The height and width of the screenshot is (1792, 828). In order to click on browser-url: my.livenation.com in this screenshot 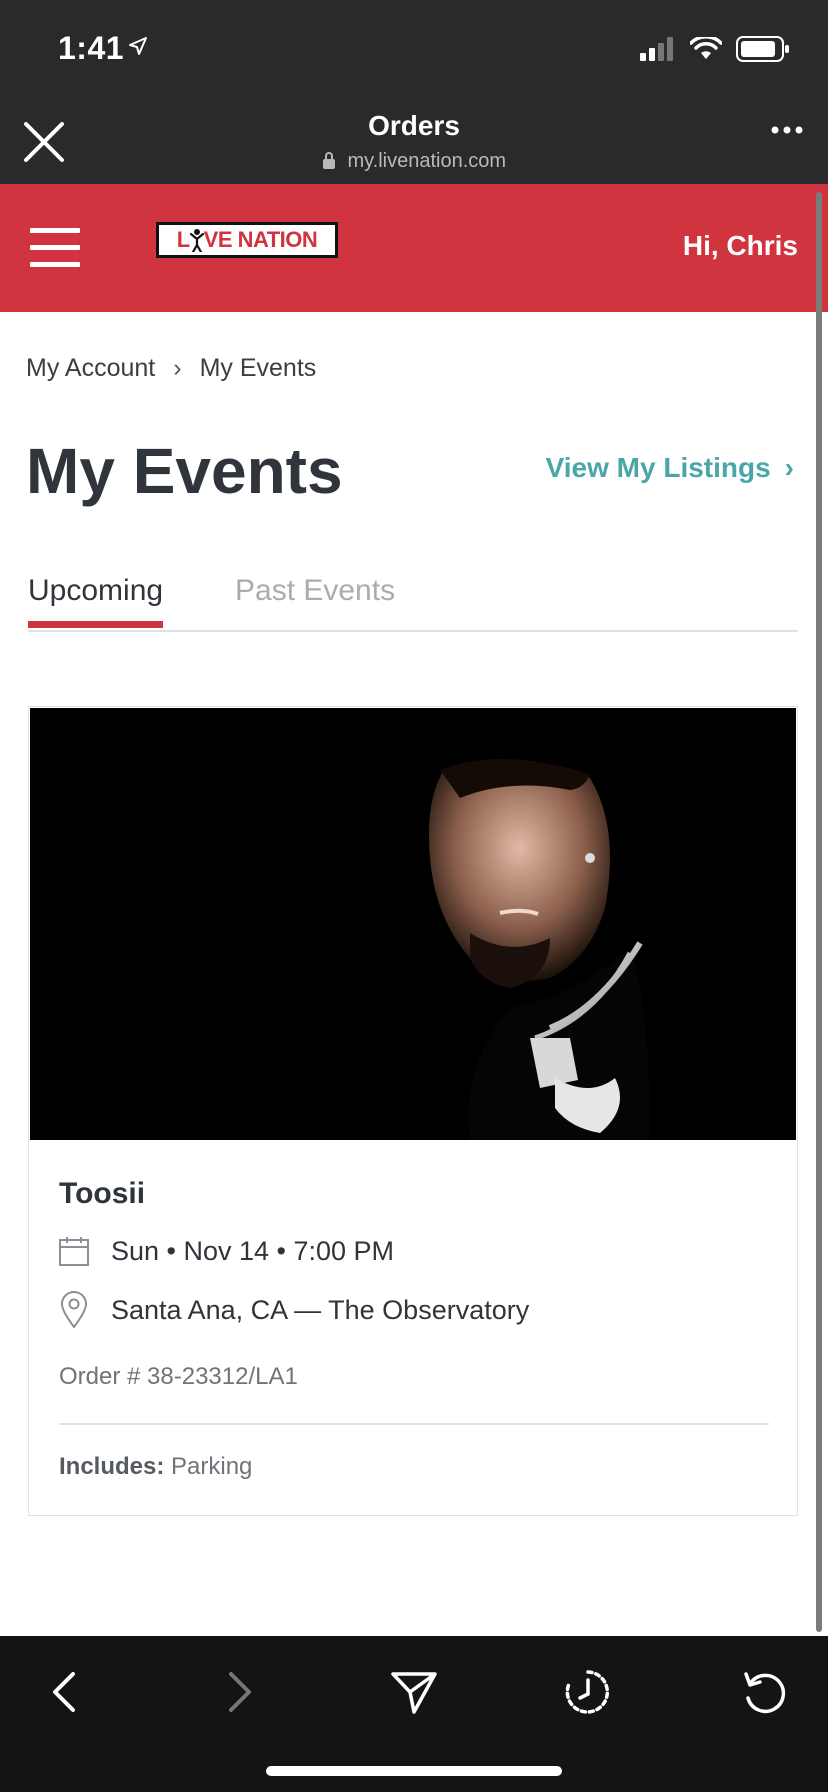, I will do `click(414, 161)`.